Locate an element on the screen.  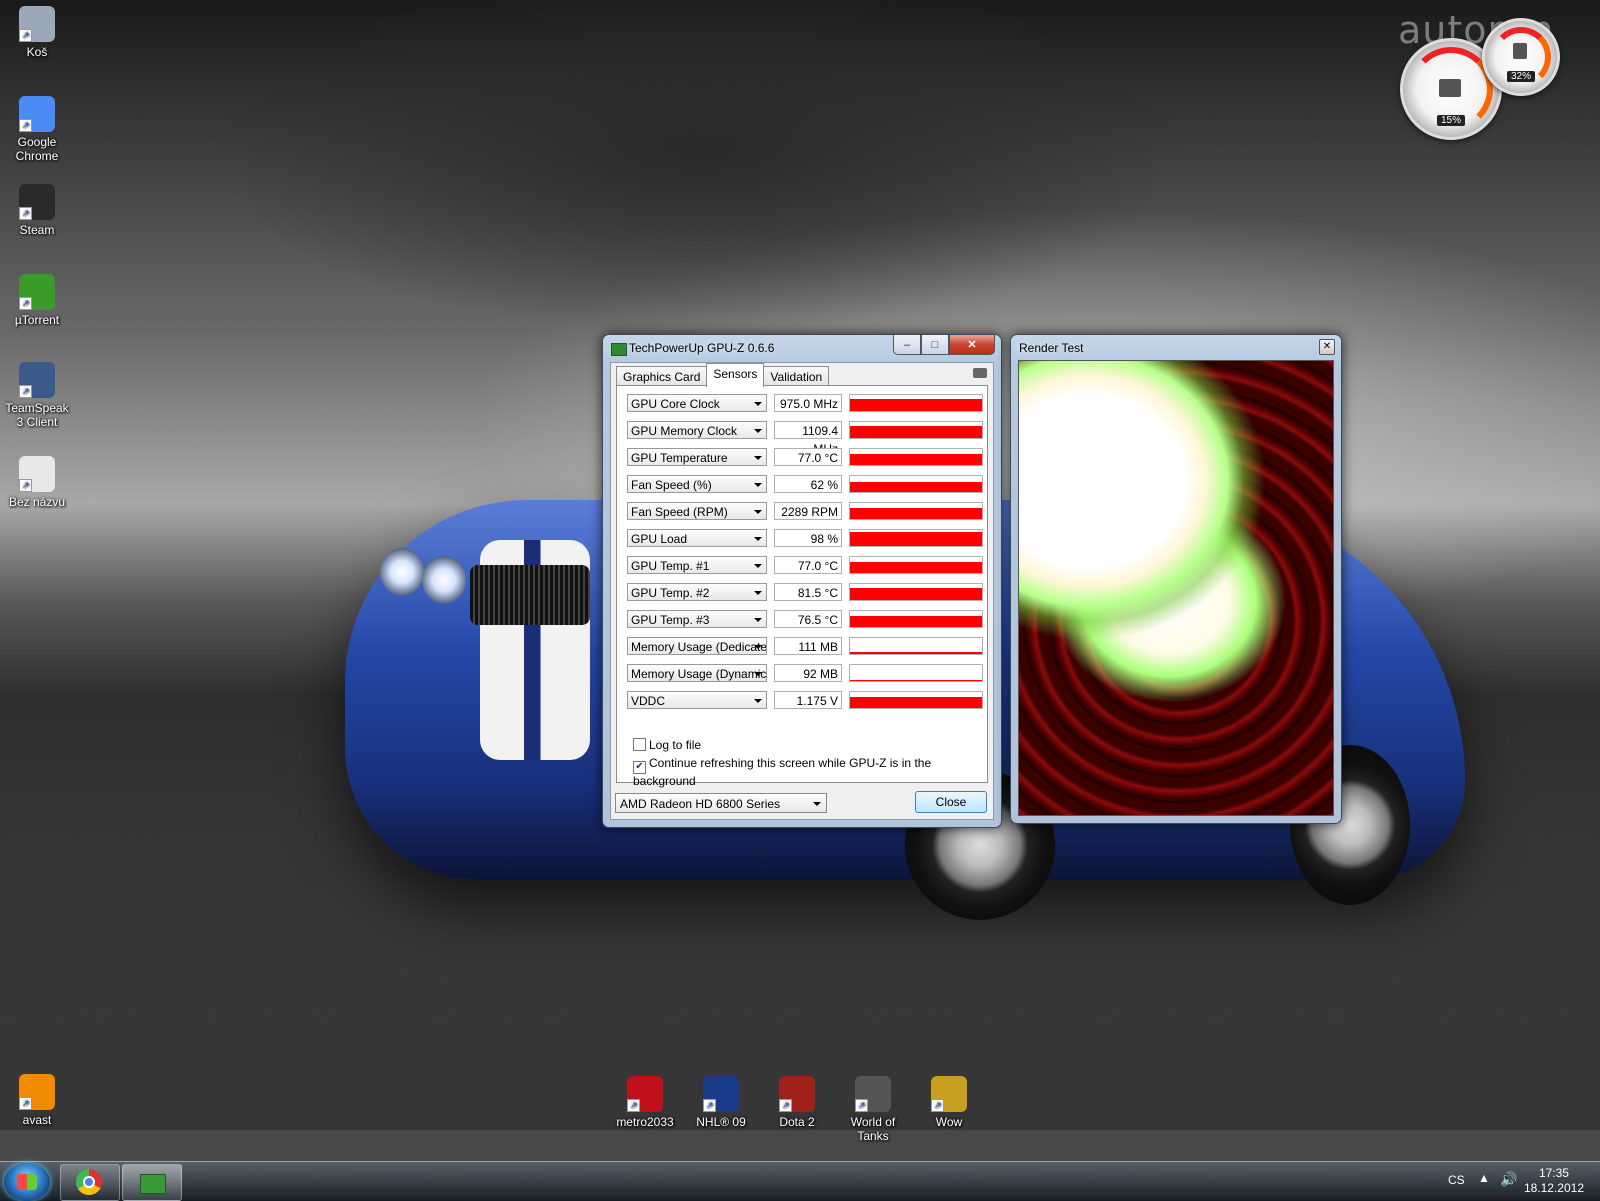
gpu-device-value: AMD Radeon HD 6800 Series is located at coordinates (700, 804).